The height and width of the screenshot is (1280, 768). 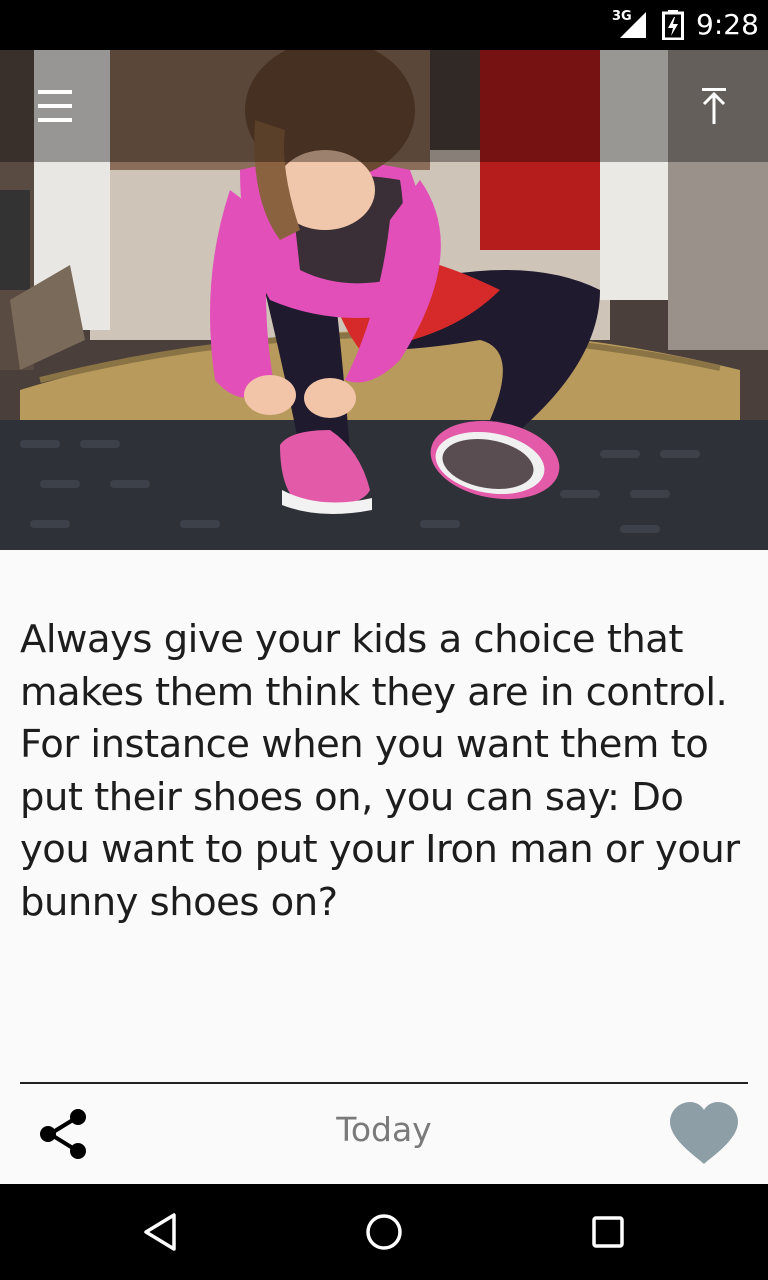 I want to click on share-button, so click(x=64, y=1134).